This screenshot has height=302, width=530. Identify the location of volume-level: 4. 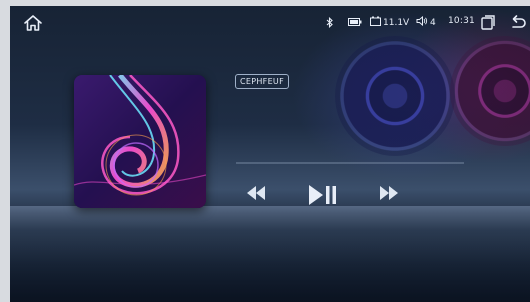
(433, 22).